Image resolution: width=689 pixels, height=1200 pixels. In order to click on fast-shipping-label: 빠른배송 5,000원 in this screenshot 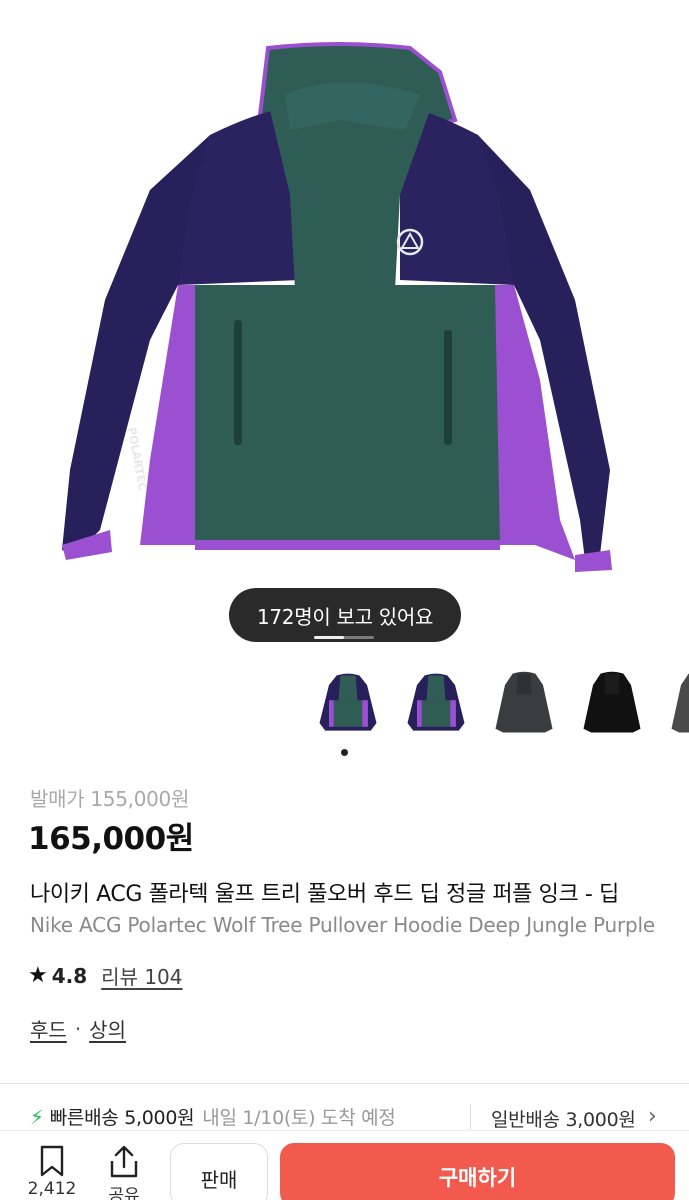, I will do `click(122, 1118)`.